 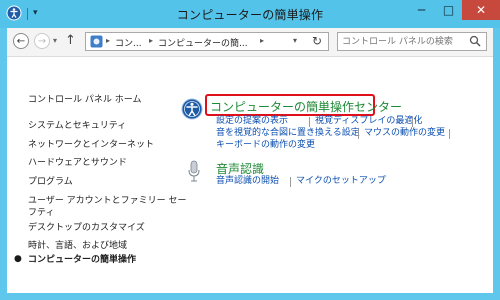 I want to click on control-panel-icon, so click(x=96, y=41).